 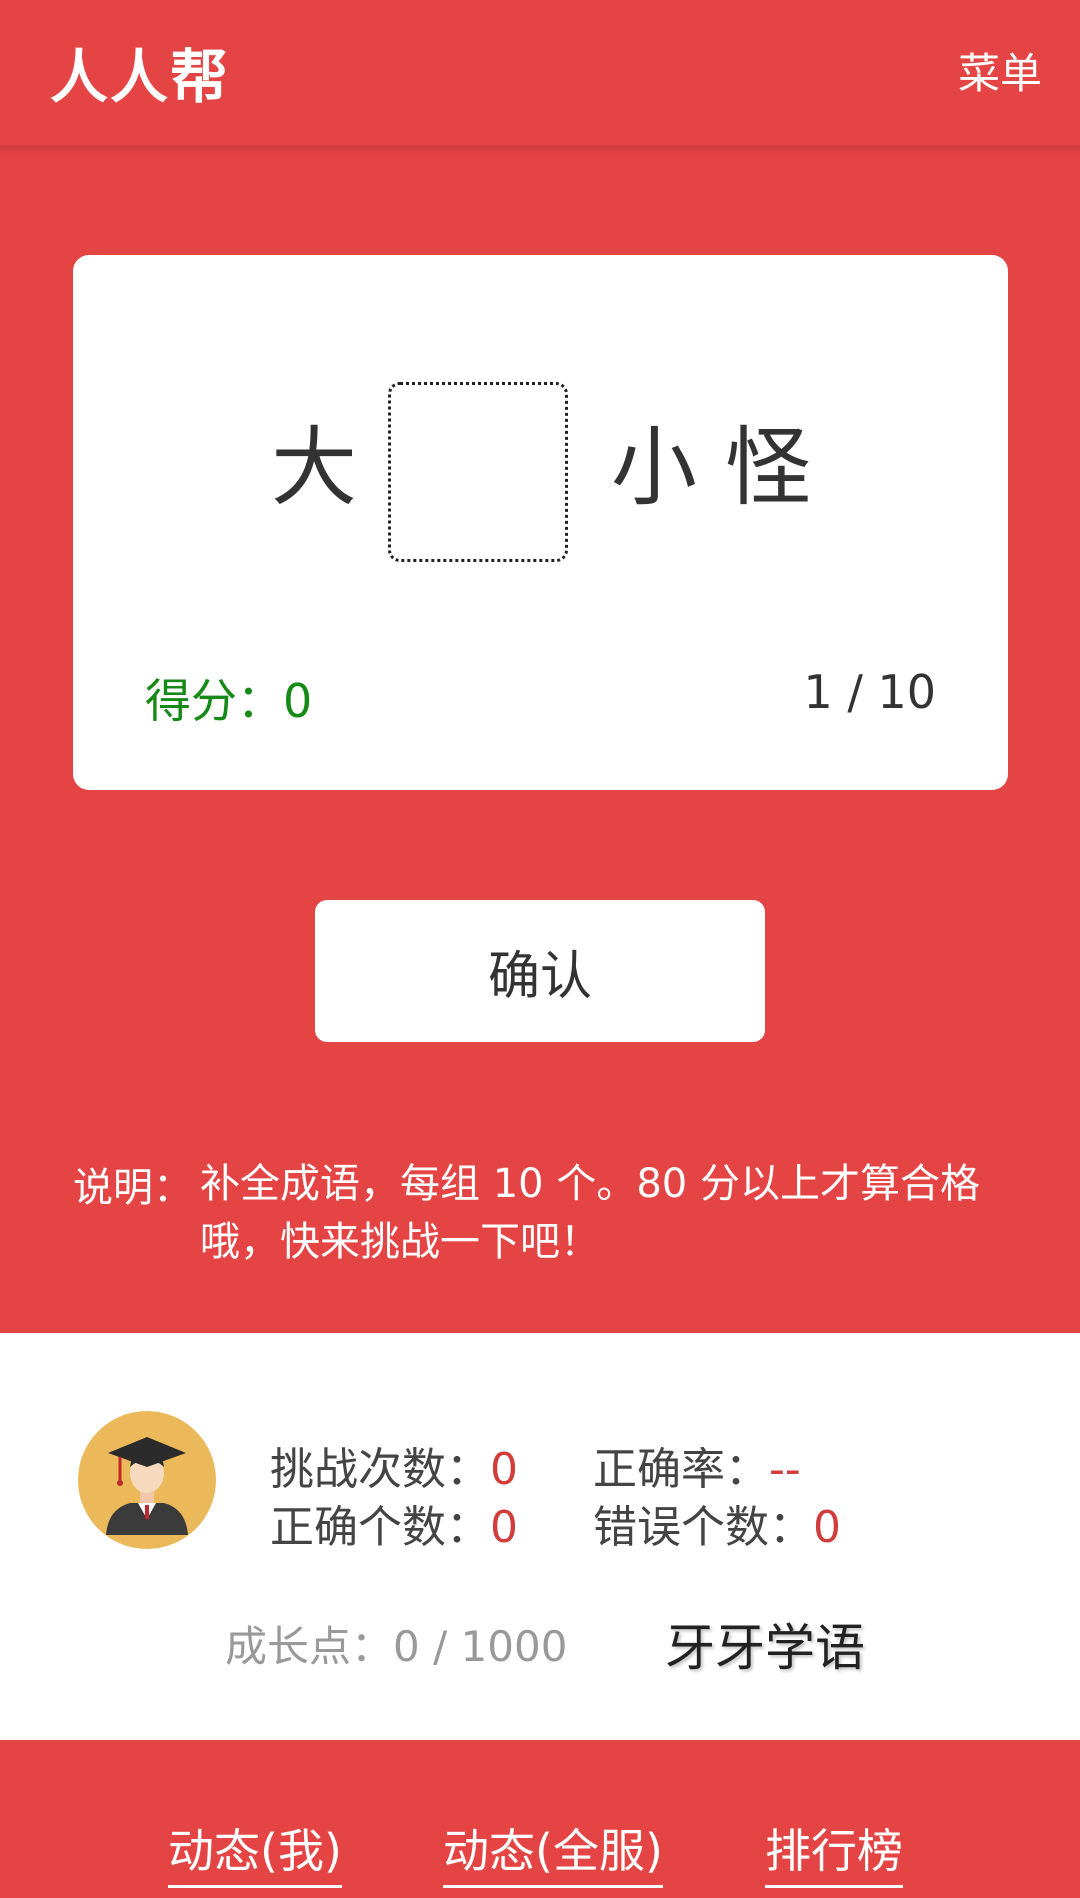 I want to click on accuracy-value: --, so click(x=785, y=1469).